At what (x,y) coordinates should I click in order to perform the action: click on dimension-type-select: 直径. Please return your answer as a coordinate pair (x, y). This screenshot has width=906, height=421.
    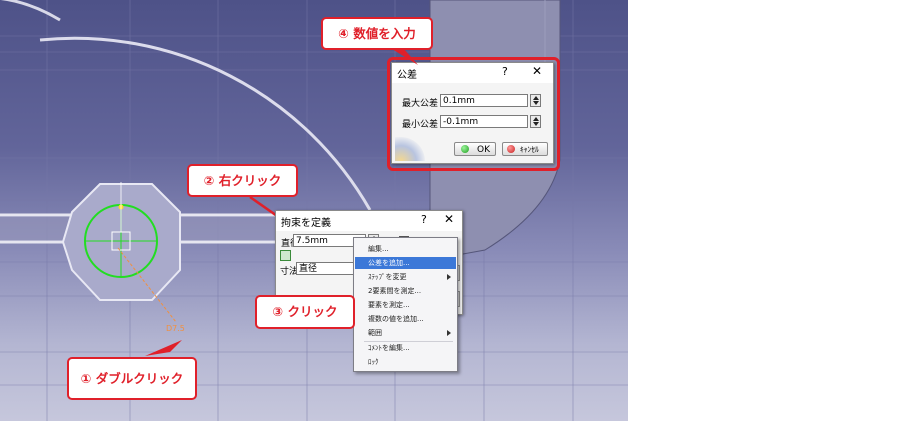
    Looking at the image, I should click on (326, 268).